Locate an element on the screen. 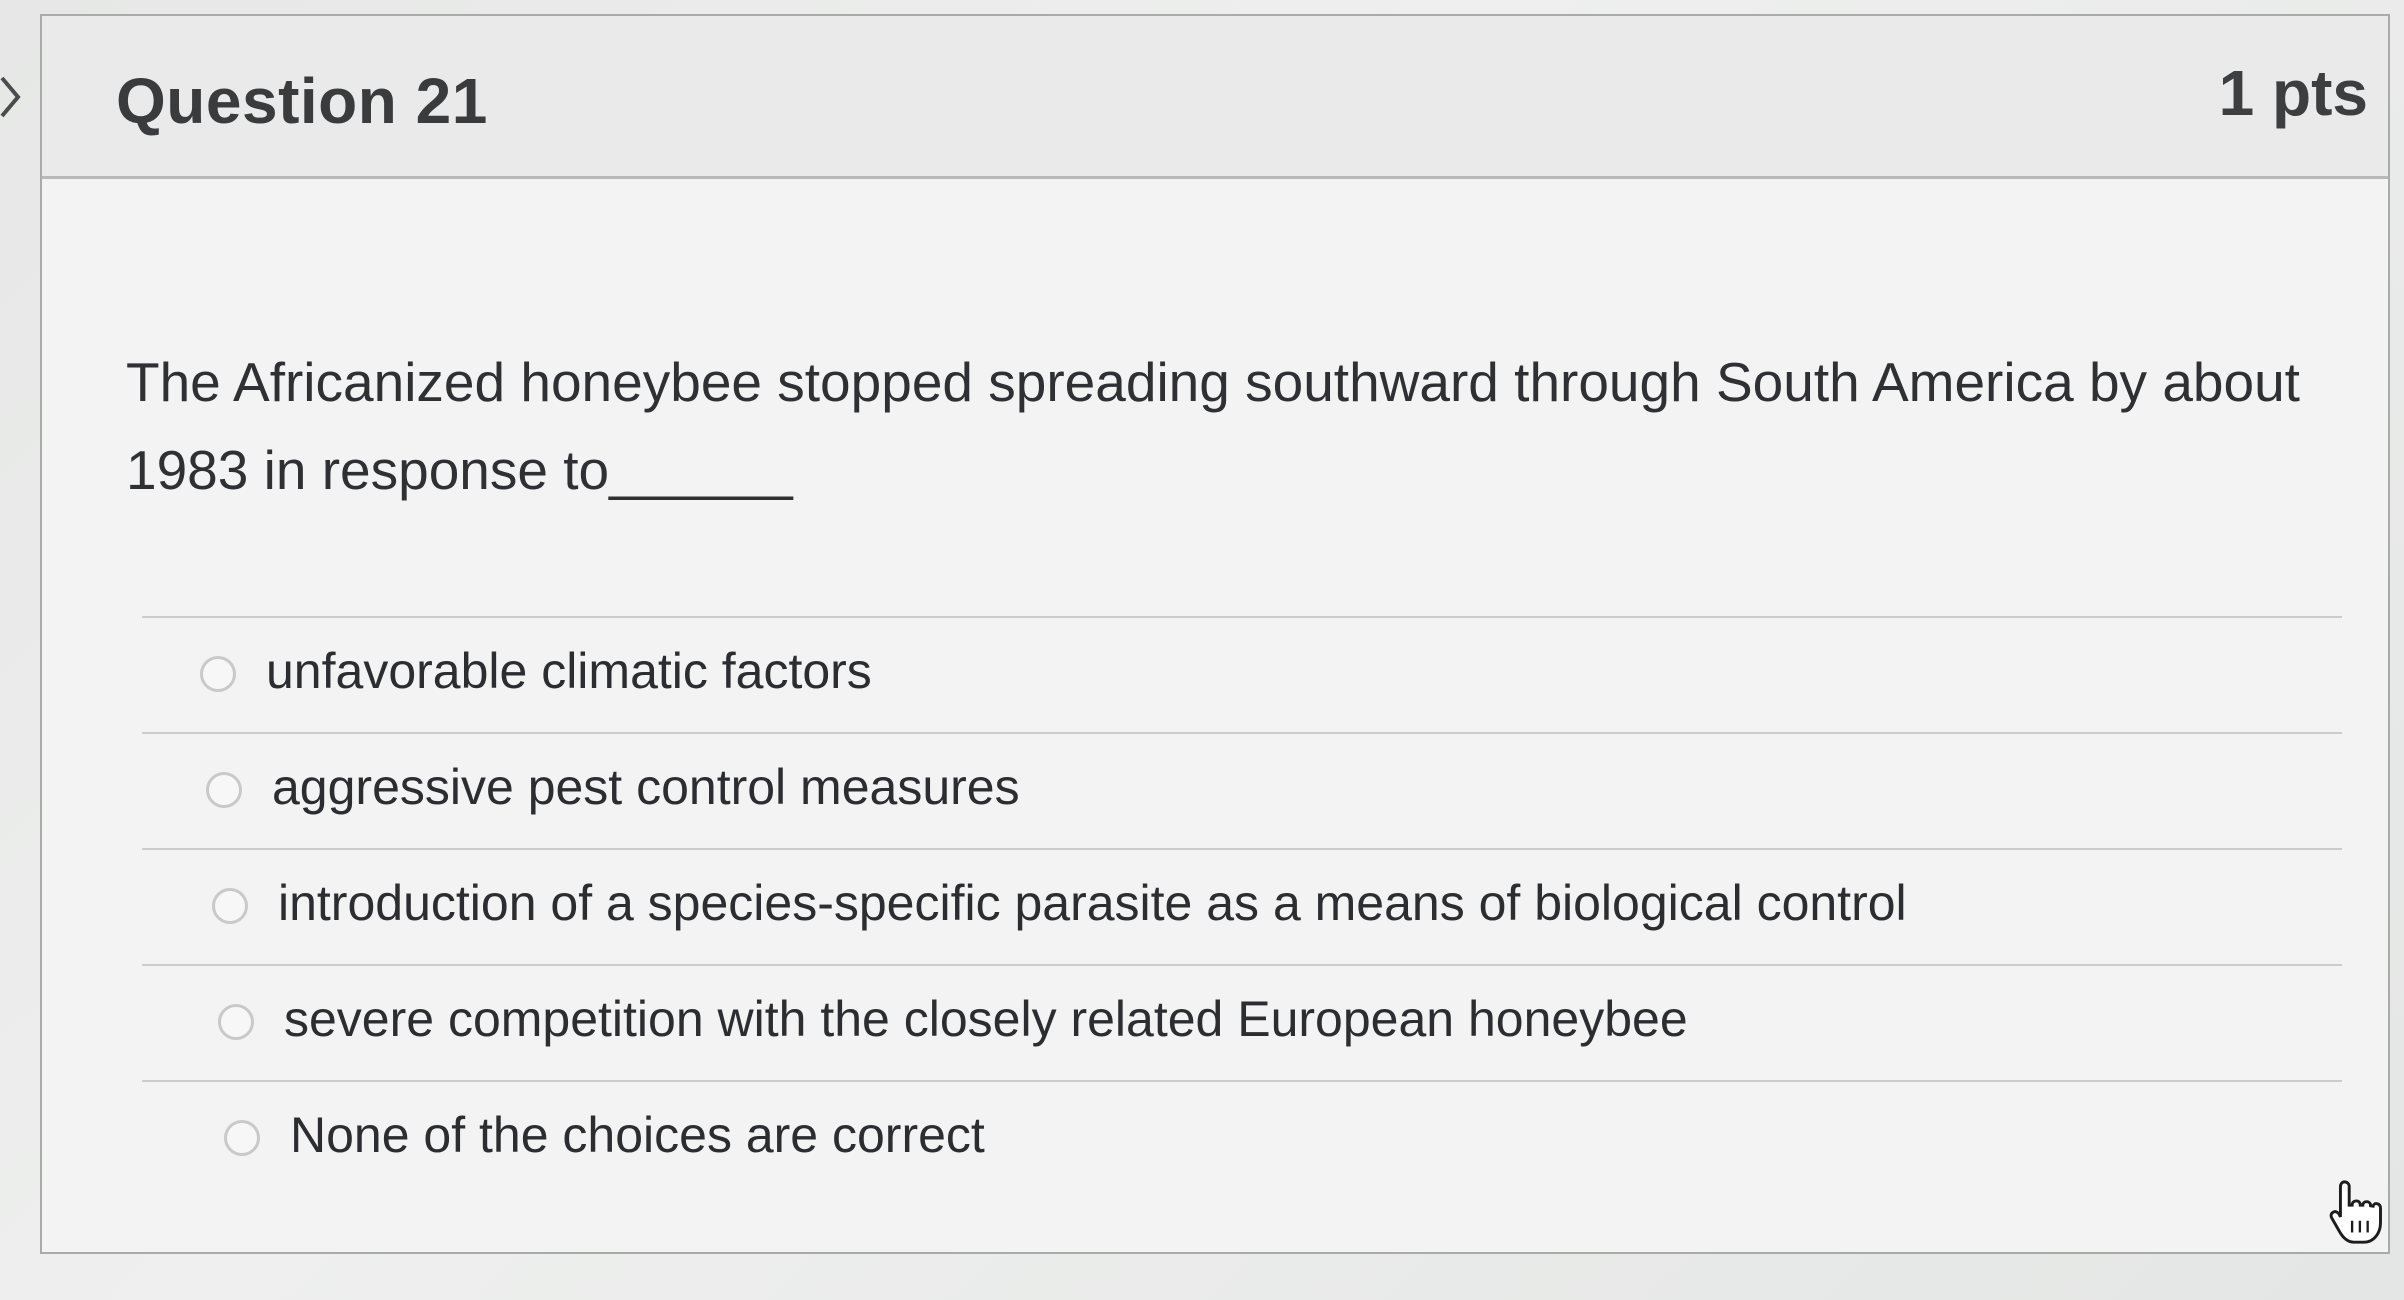  answer-label: aggressive pest control measures is located at coordinates (646, 787).